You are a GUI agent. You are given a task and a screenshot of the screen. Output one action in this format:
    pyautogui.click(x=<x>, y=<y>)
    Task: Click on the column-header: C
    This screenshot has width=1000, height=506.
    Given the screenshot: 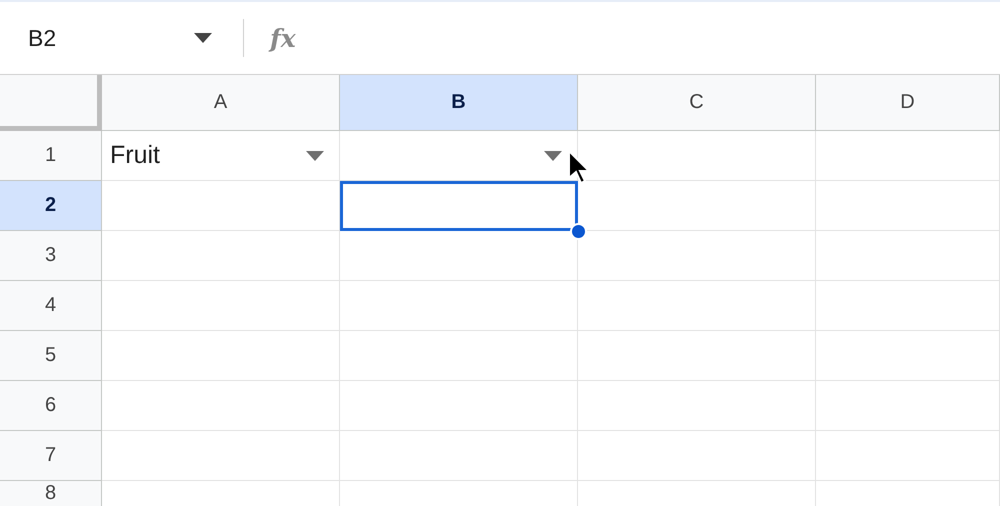 What is the action you would take?
    pyautogui.click(x=697, y=103)
    